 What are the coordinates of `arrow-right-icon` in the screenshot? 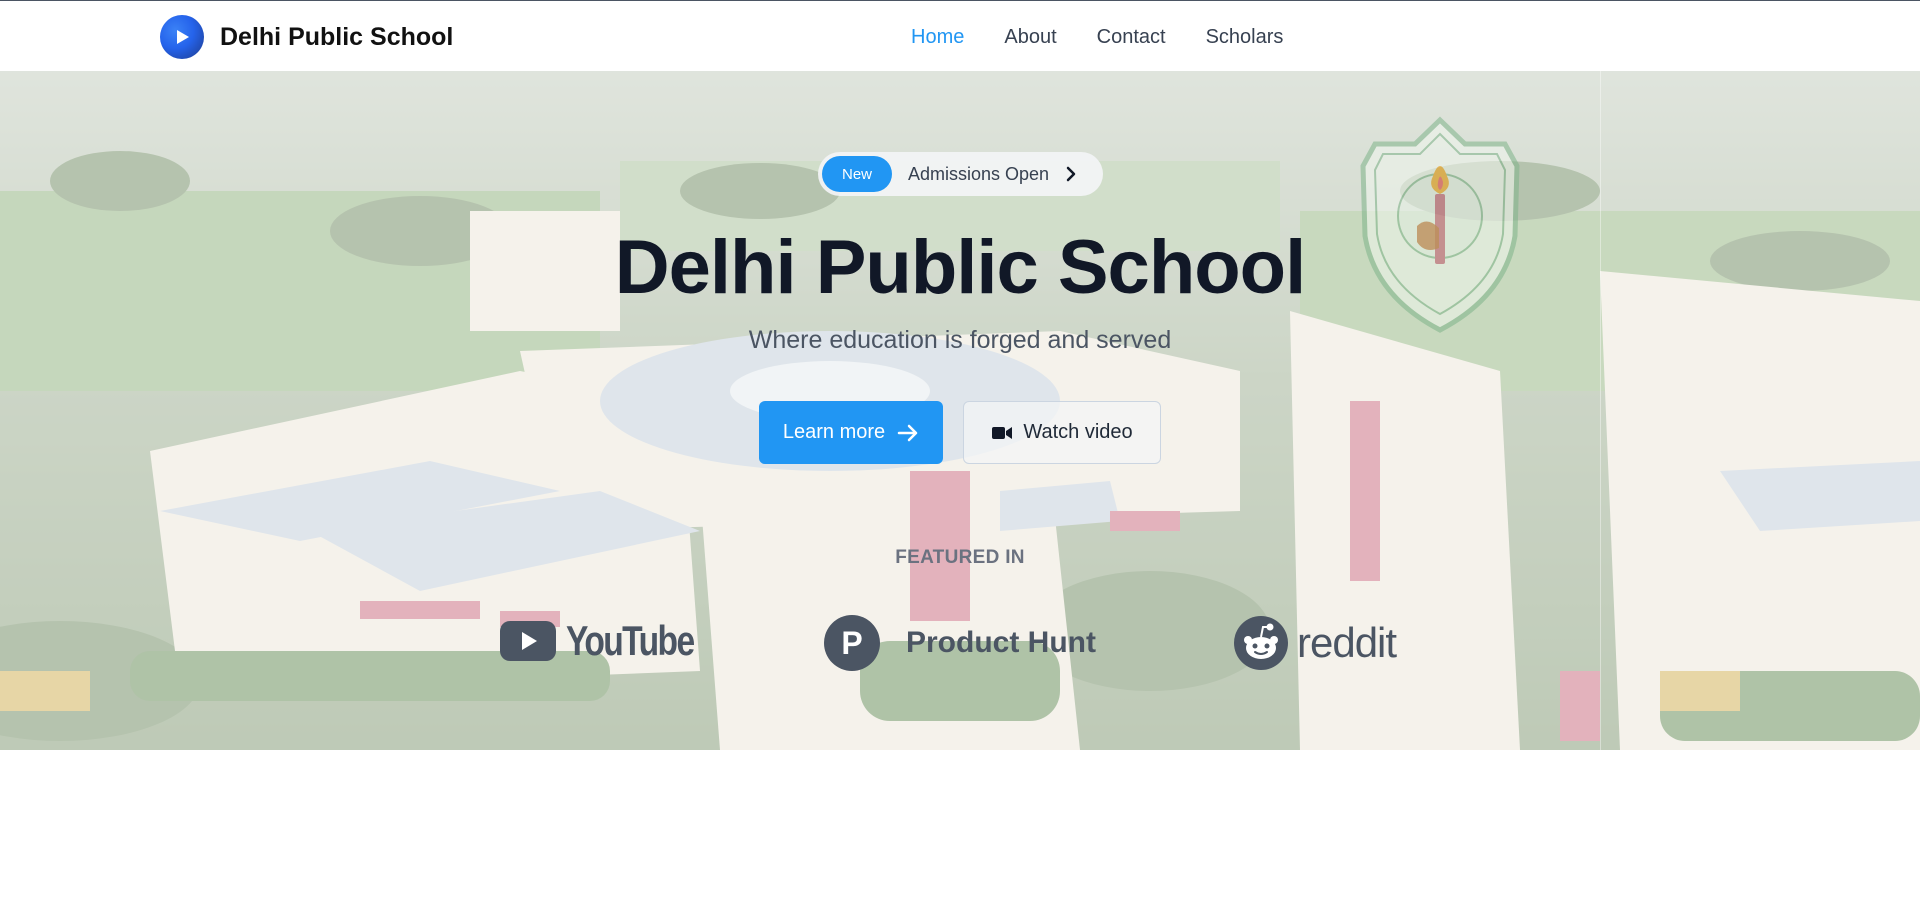 It's located at (907, 432).